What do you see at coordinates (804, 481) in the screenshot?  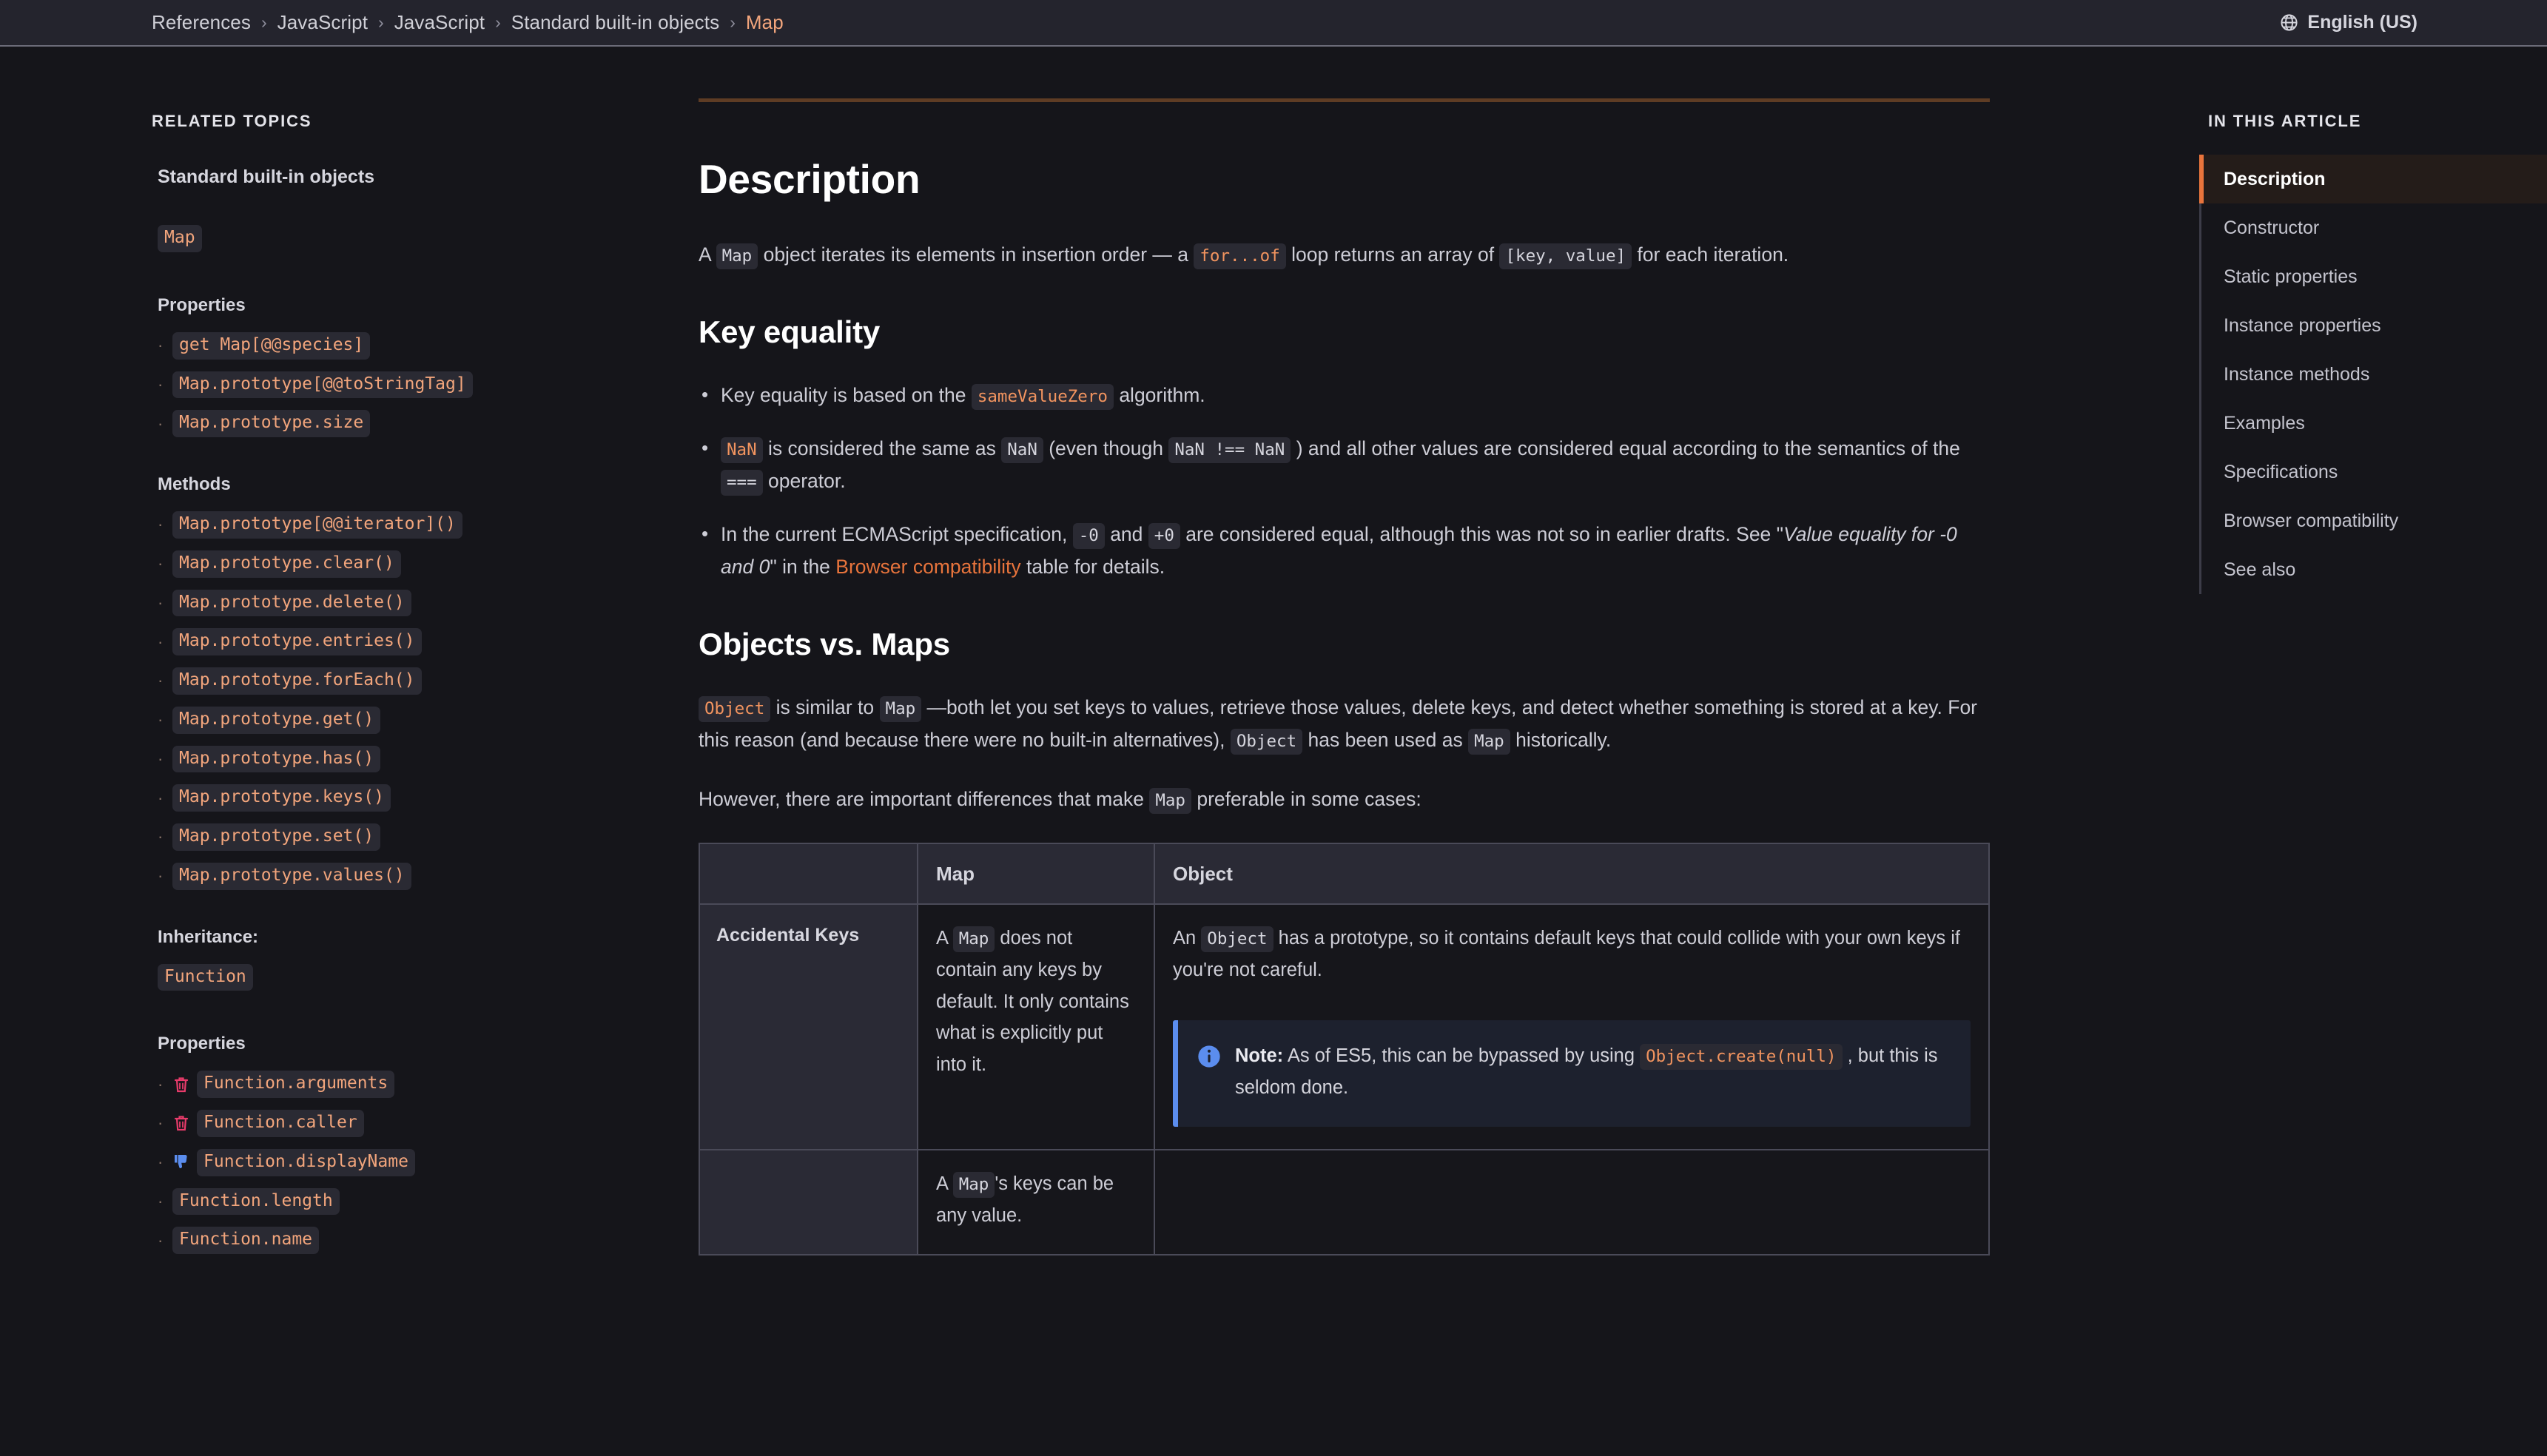 I see `ke2-text-d: operator.` at bounding box center [804, 481].